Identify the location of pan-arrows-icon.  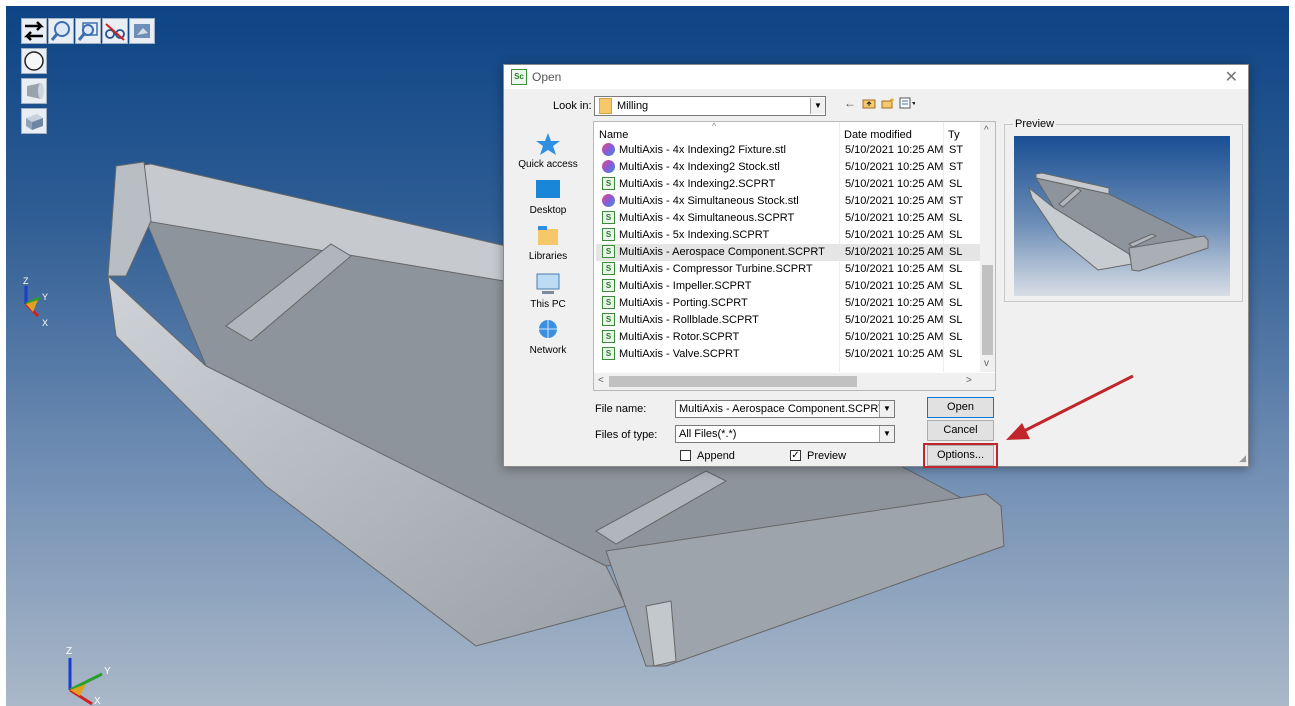
(34, 31).